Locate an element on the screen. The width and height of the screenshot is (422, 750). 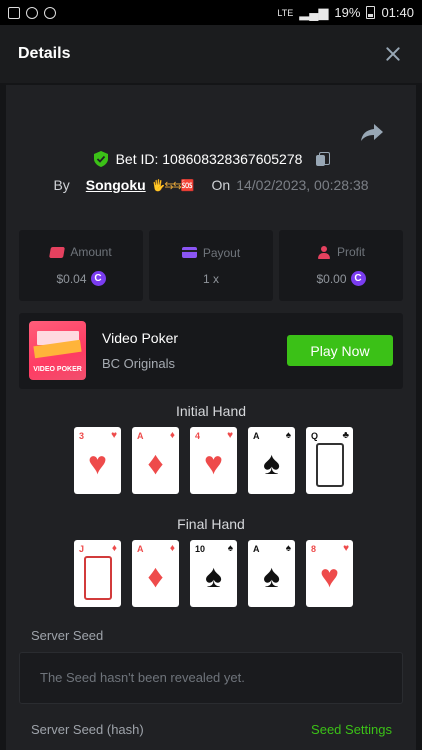
server-seed-label: Server Seed is located at coordinates (67, 635).